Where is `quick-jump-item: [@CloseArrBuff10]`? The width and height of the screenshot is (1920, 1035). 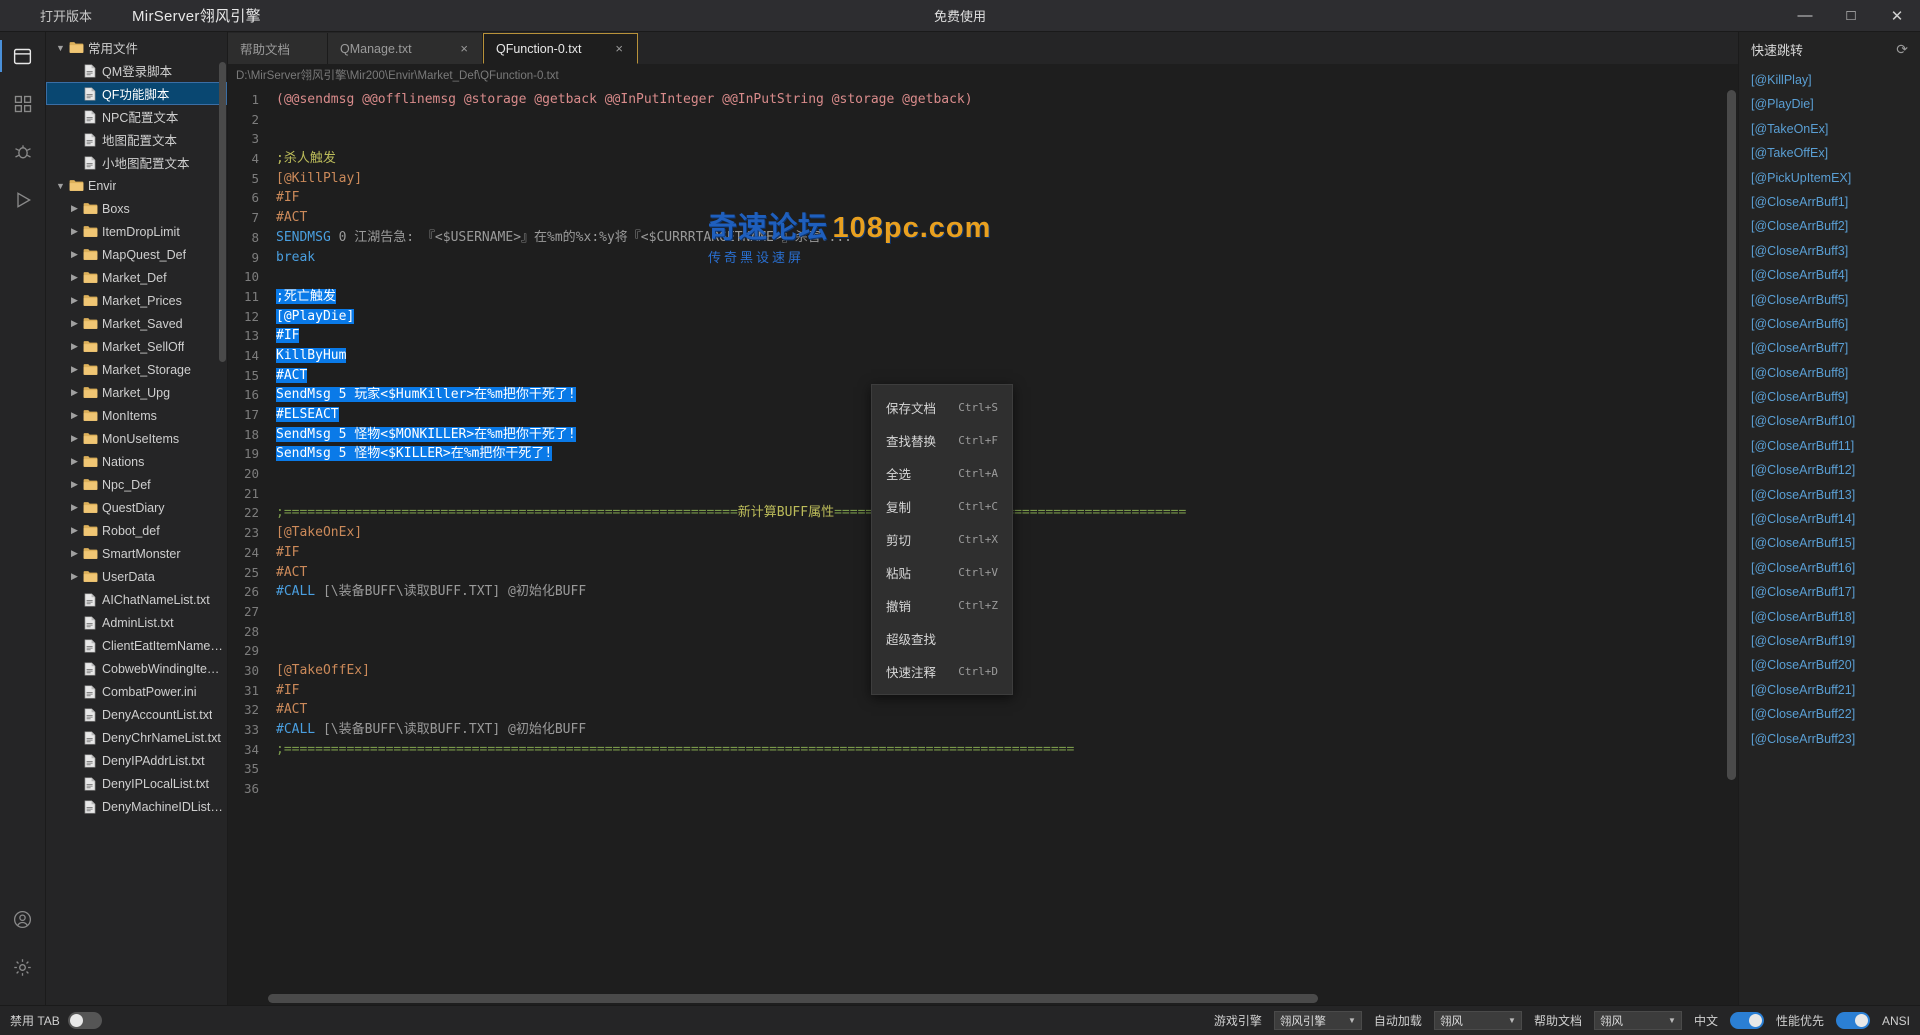
quick-jump-item: [@CloseArrBuff10] is located at coordinates (1829, 421).